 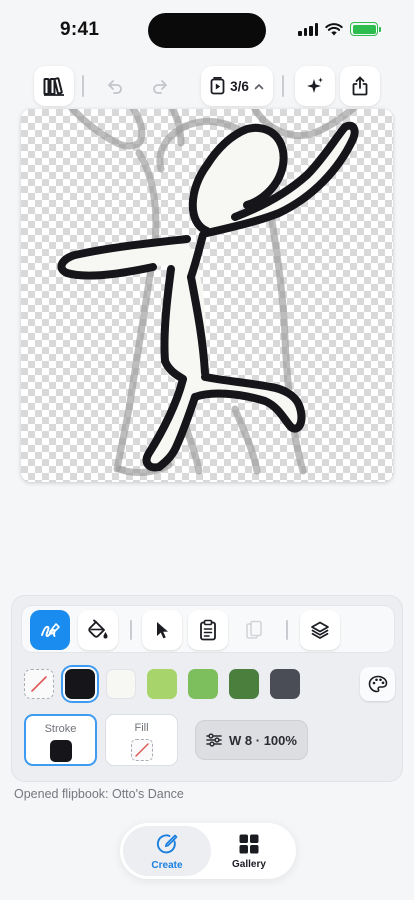 I want to click on fill-label: Fill, so click(x=141, y=728).